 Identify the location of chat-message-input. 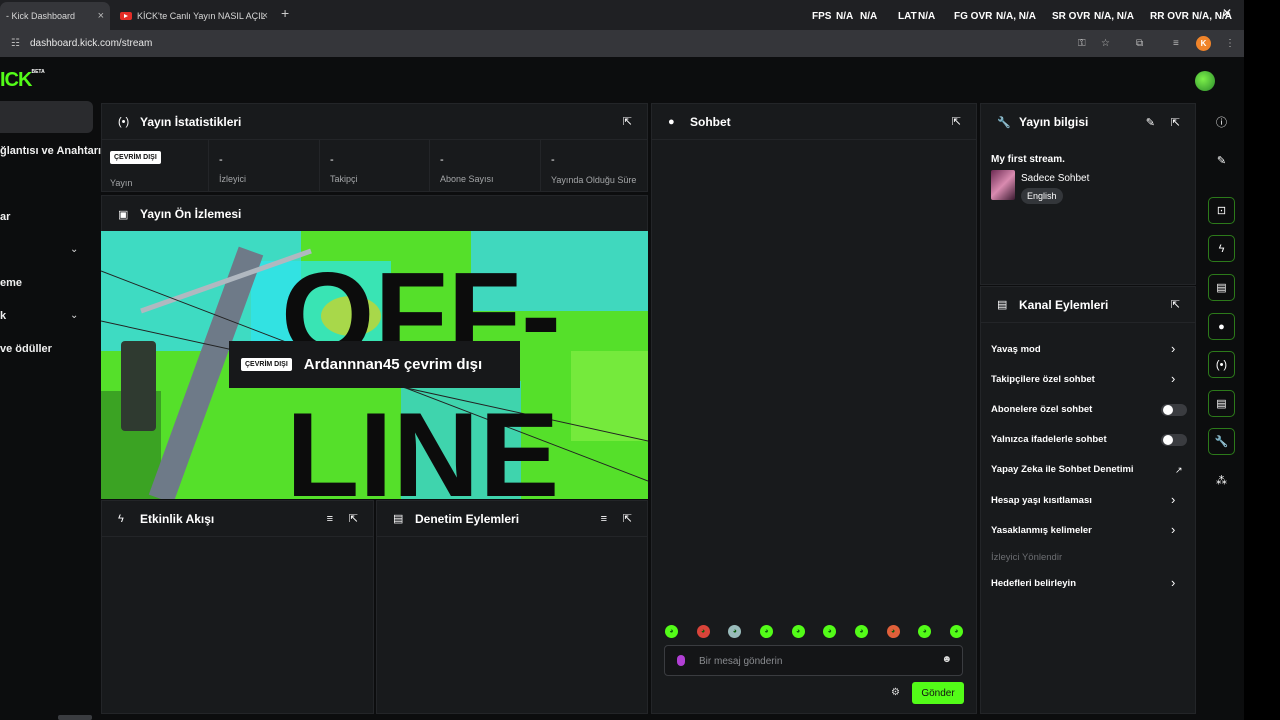
(814, 661).